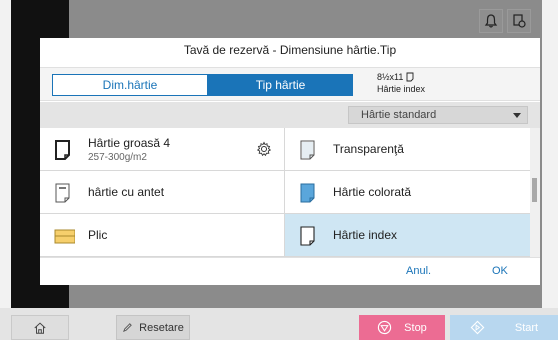 The height and width of the screenshot is (340, 558). What do you see at coordinates (365, 235) in the screenshot?
I see `list-item-label: Hârtie index` at bounding box center [365, 235].